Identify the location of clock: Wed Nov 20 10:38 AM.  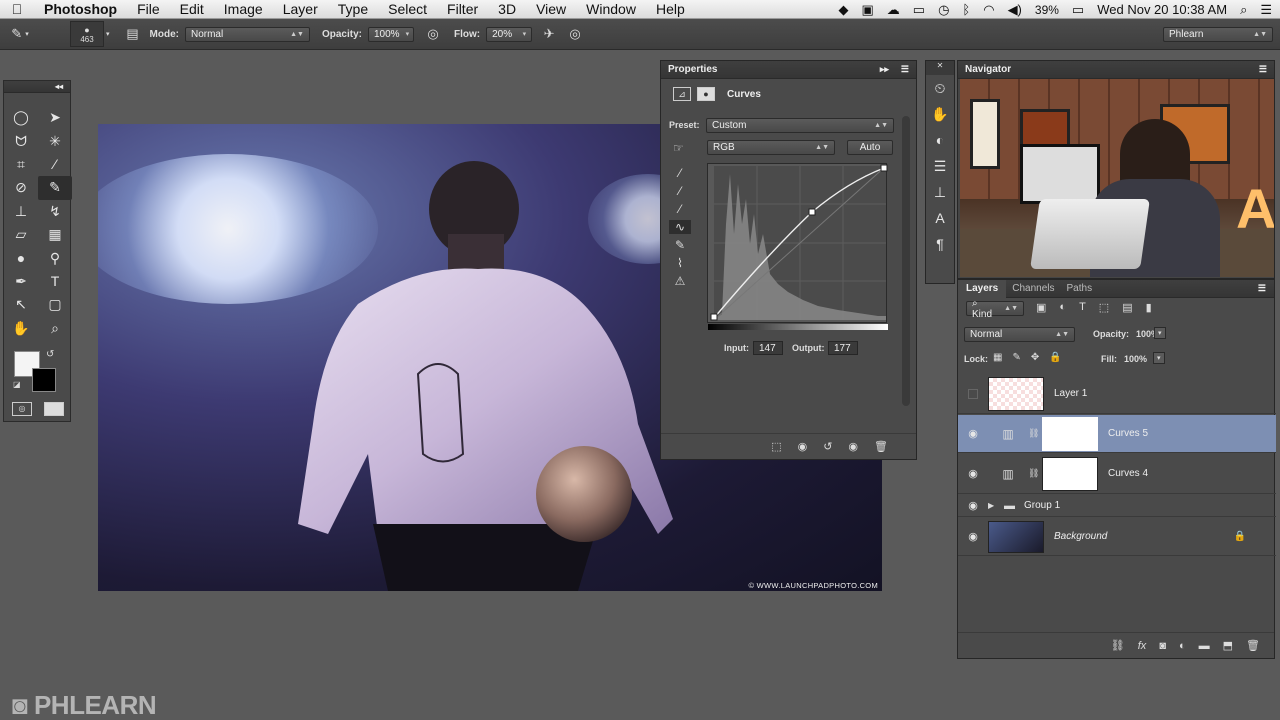
(1162, 9).